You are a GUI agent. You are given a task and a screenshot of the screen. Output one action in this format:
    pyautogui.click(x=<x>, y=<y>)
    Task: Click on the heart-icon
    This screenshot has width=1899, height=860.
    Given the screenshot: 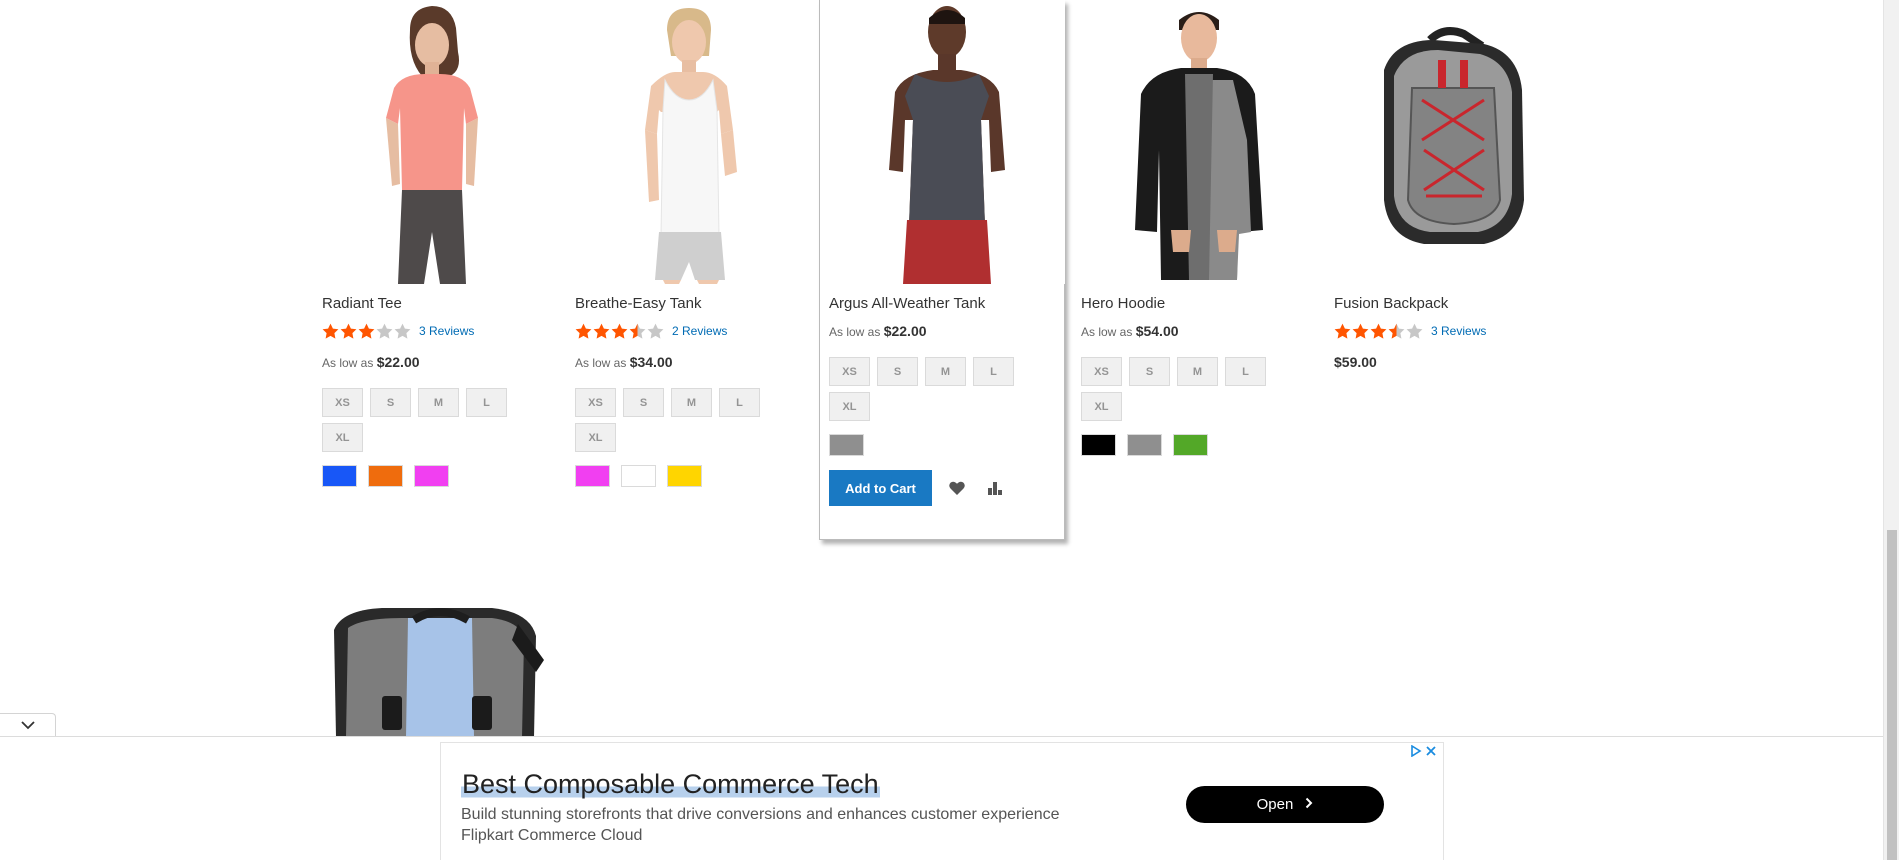 What is the action you would take?
    pyautogui.click(x=957, y=488)
    